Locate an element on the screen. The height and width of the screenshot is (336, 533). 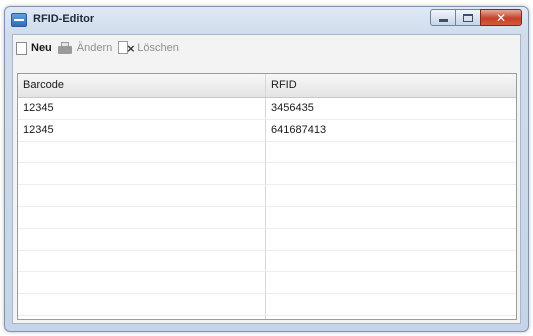
column-header-rfid: RFID is located at coordinates (391, 85).